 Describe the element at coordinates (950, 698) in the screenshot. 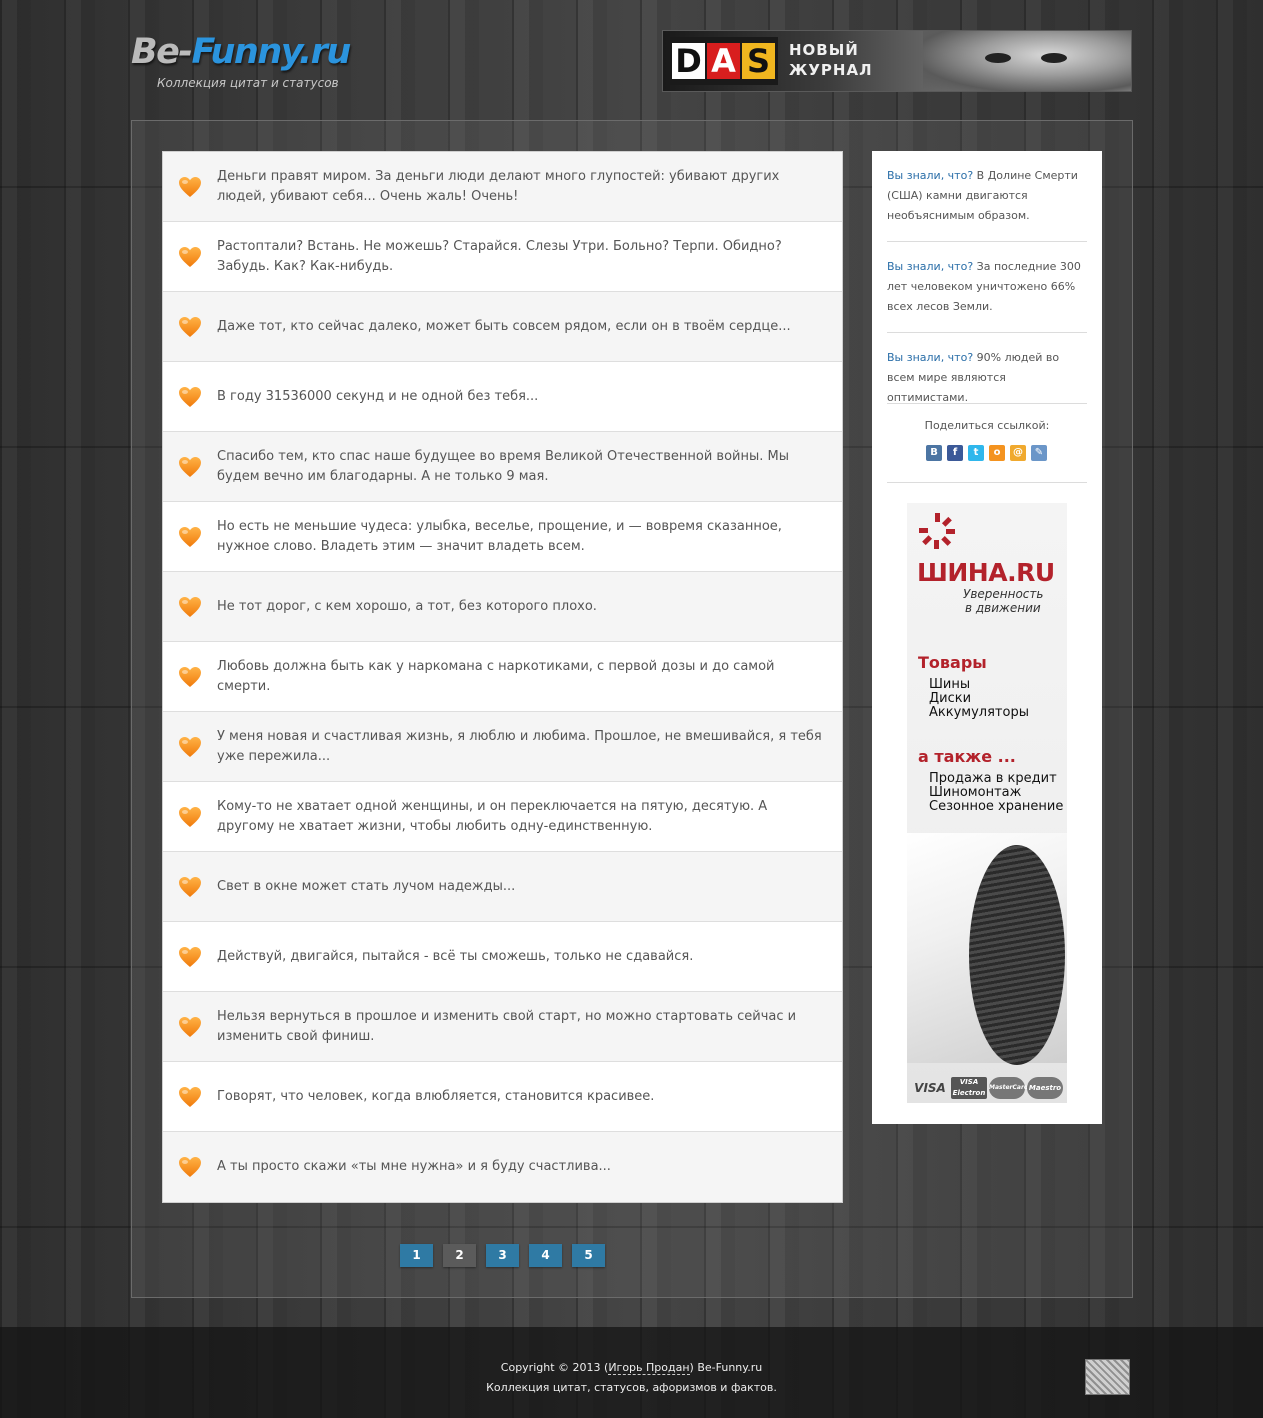

I see `ad-item: Диски` at that location.